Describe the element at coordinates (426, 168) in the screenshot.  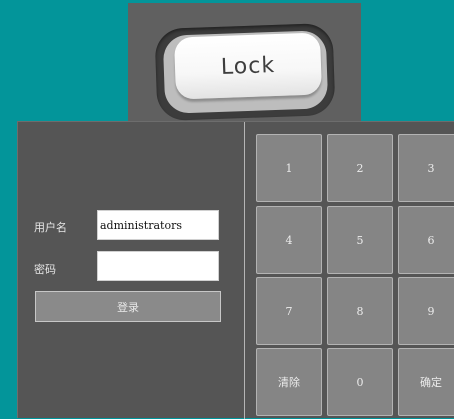
I see `keypad-key-3: 3` at that location.